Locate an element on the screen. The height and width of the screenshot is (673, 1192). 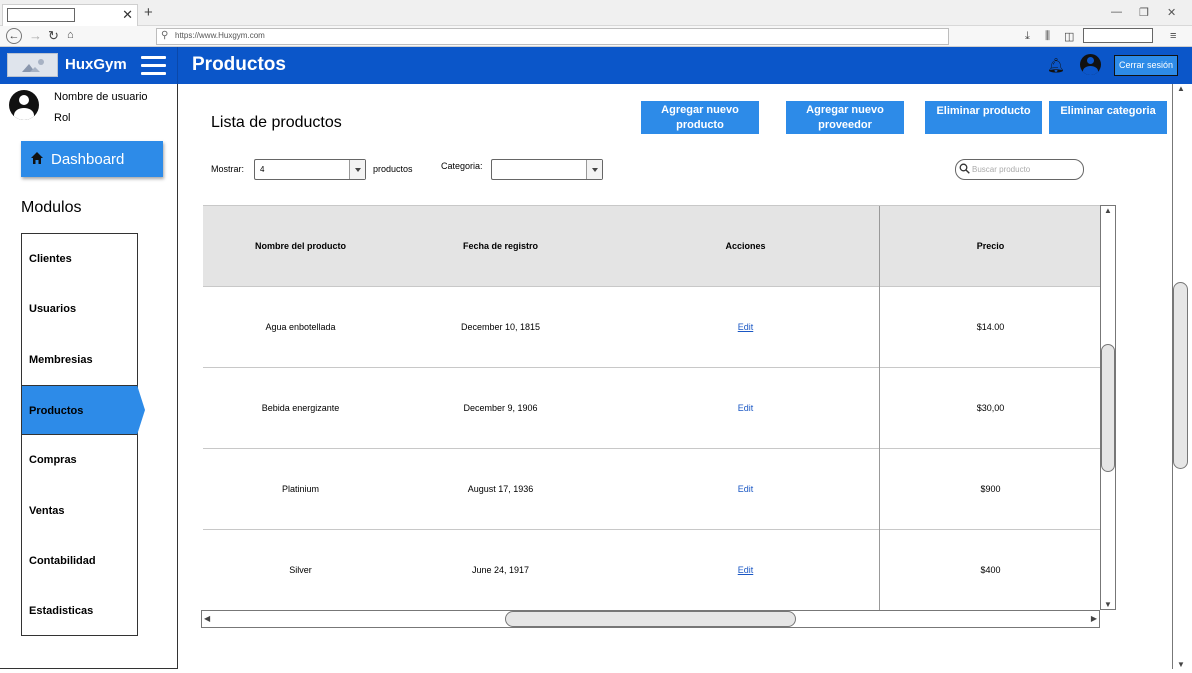
dashboard-button: Dashboard is located at coordinates (92, 159).